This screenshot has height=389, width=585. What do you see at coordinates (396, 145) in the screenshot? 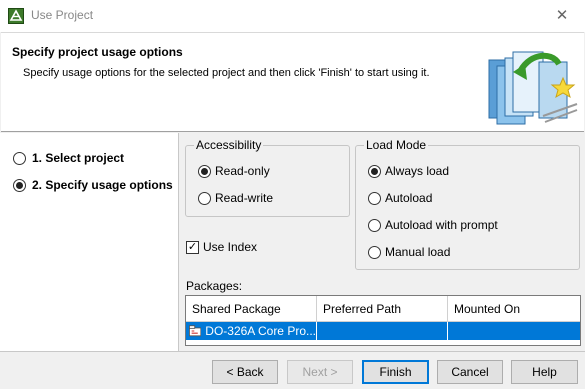
I see `load-mode-legend: Load Mode` at bounding box center [396, 145].